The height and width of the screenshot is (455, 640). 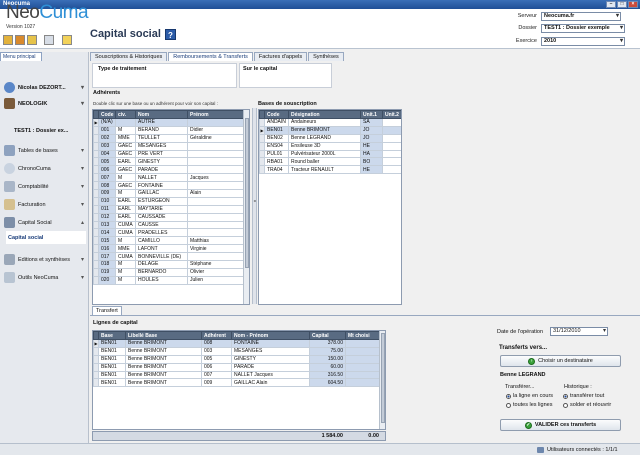 What do you see at coordinates (216, 335) in the screenshot?
I see `col-adherent: Adhérent` at bounding box center [216, 335].